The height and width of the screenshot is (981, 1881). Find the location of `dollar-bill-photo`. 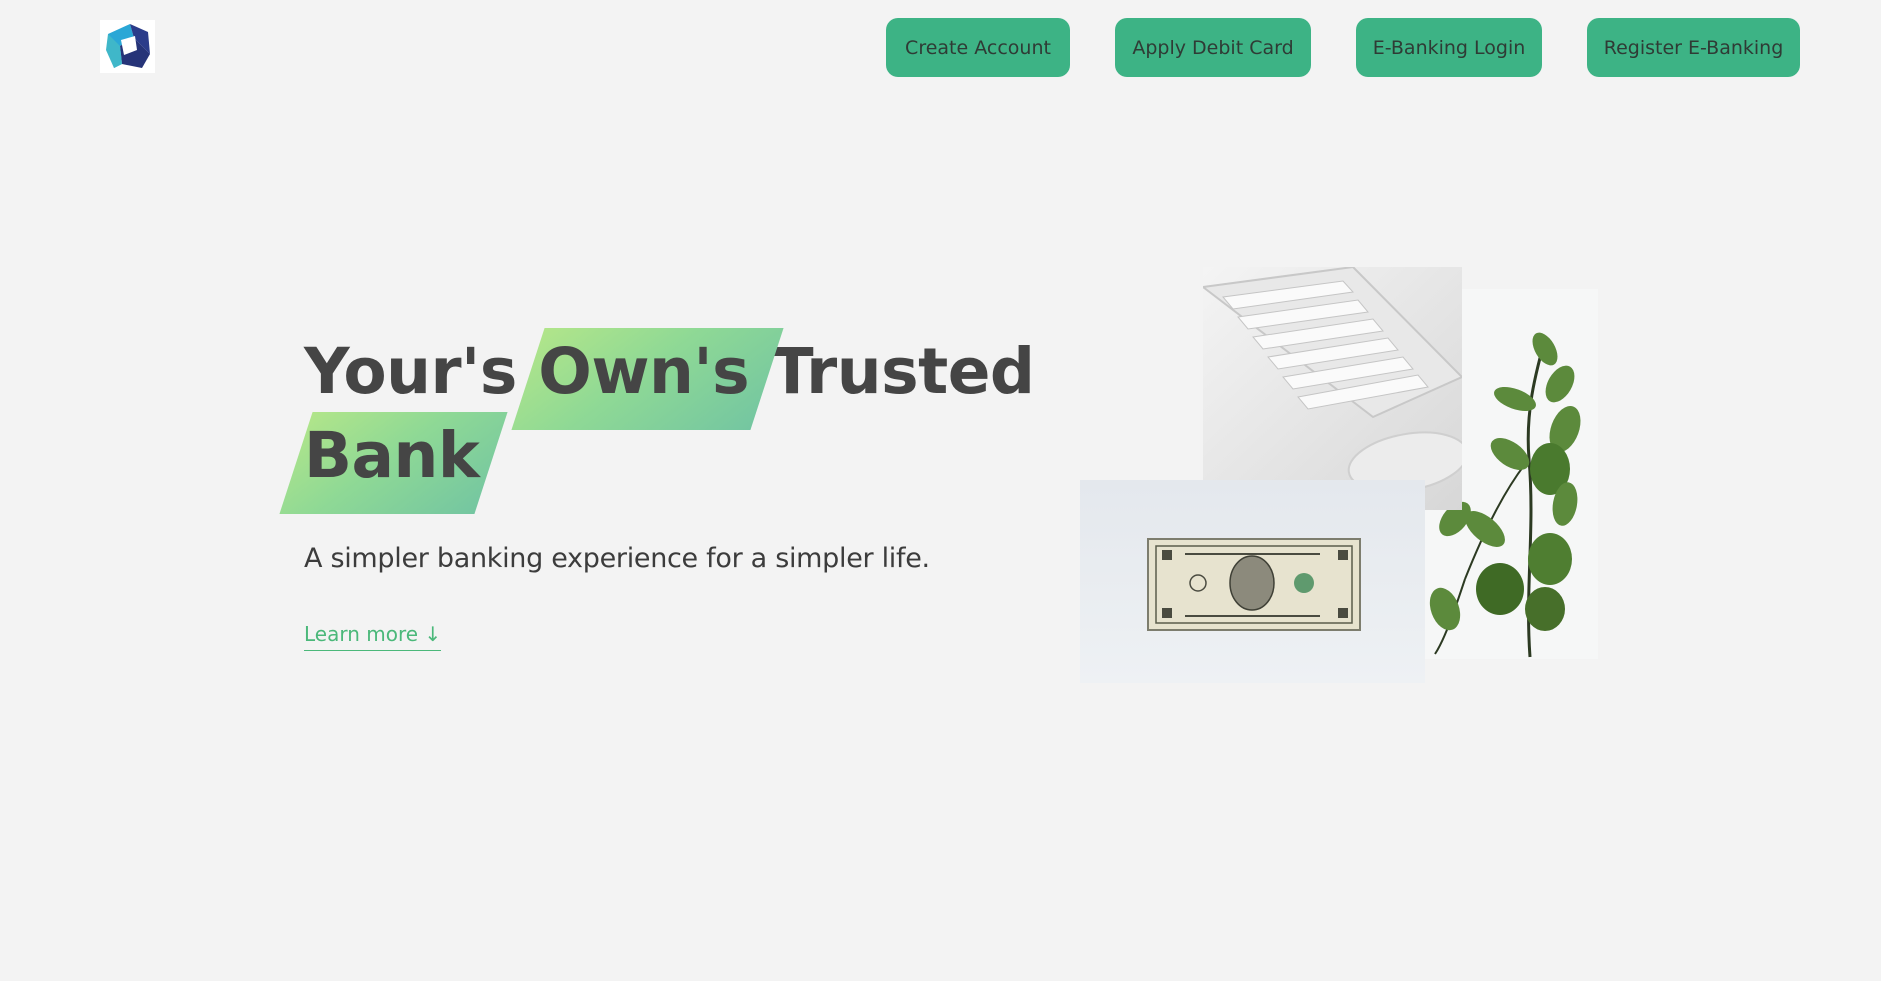

dollar-bill-photo is located at coordinates (1252, 581).